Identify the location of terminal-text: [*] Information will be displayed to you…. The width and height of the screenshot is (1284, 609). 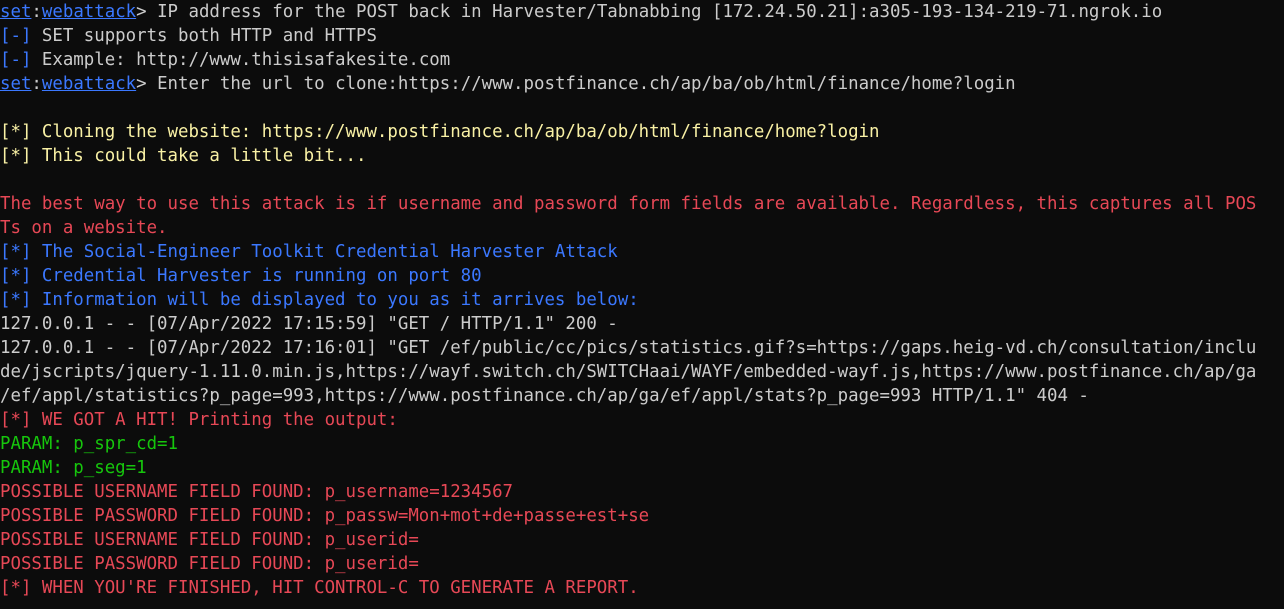
(319, 300).